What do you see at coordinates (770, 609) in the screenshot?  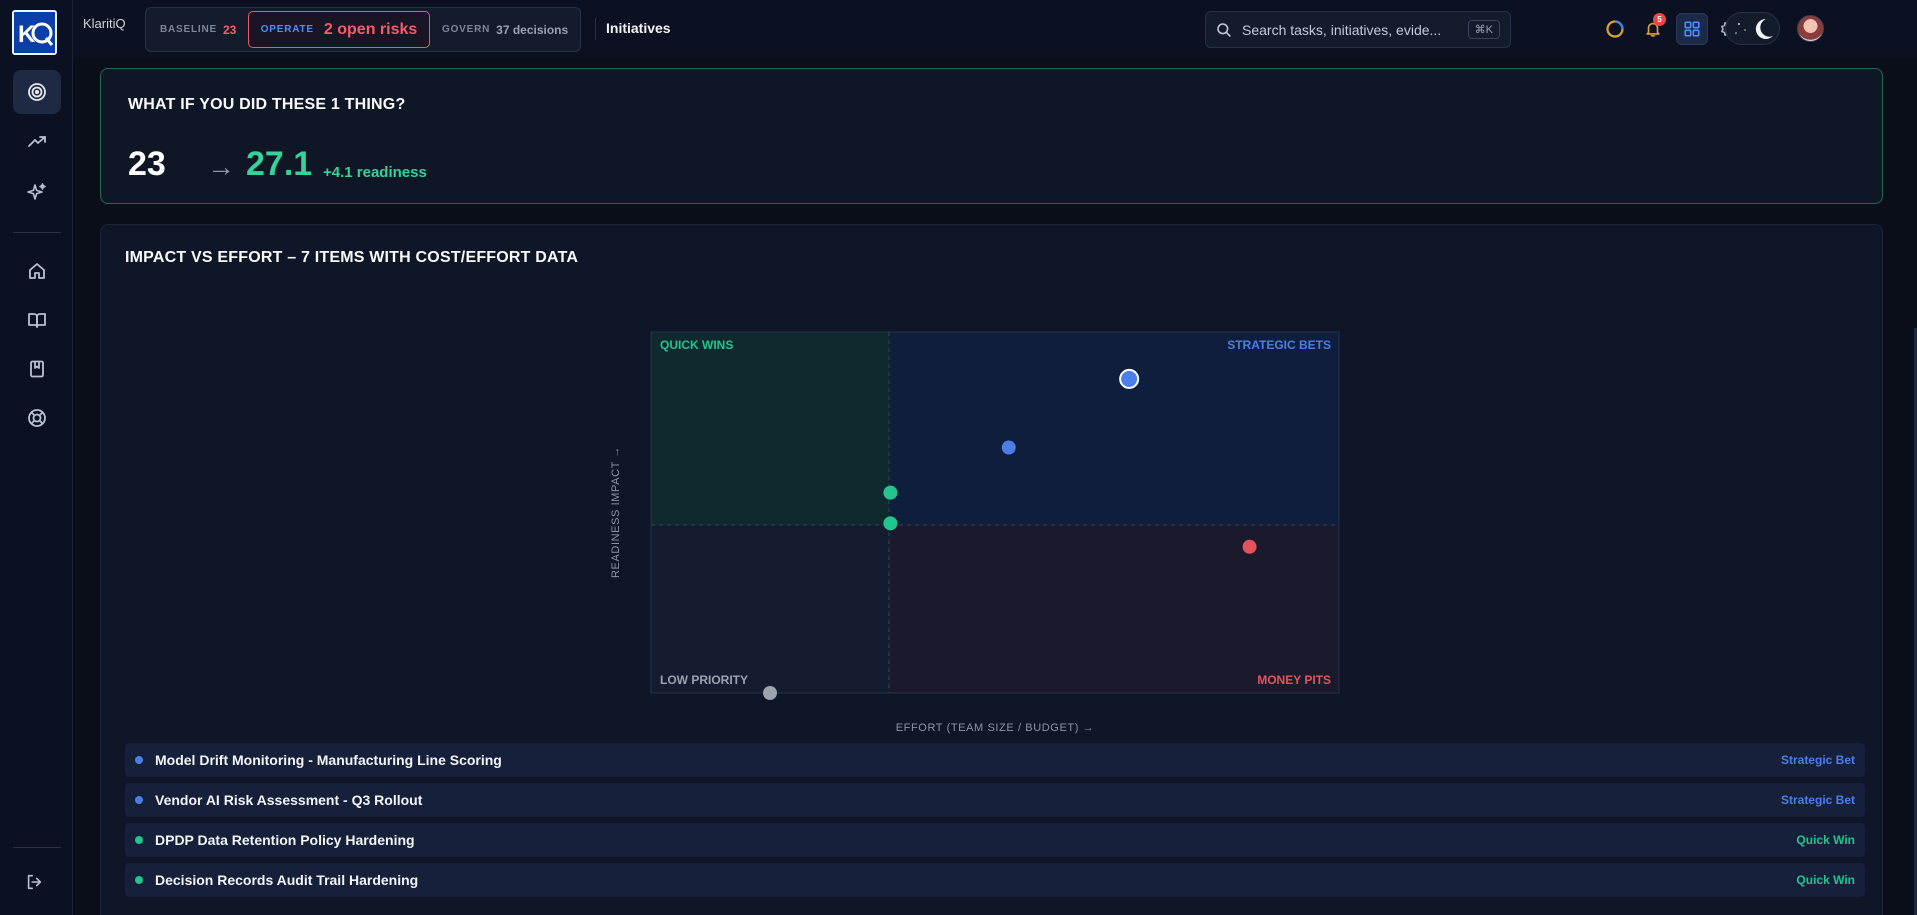 I see `quadrant-low-priority` at bounding box center [770, 609].